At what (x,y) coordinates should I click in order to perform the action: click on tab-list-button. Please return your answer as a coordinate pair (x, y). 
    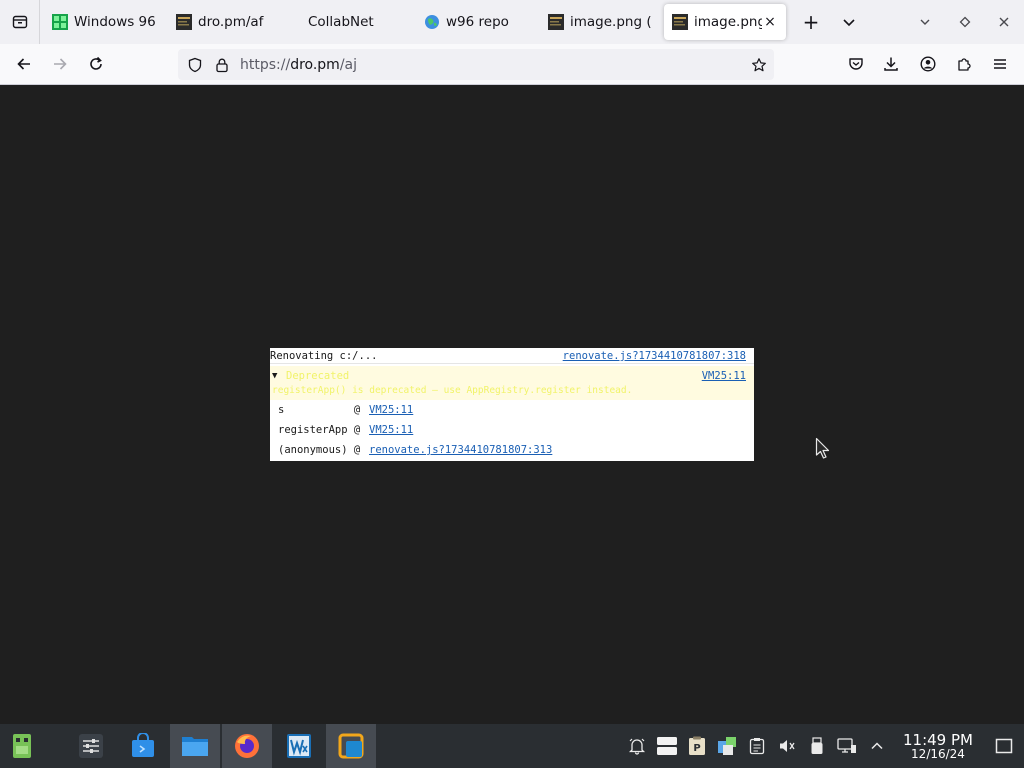
    Looking at the image, I should click on (20, 22).